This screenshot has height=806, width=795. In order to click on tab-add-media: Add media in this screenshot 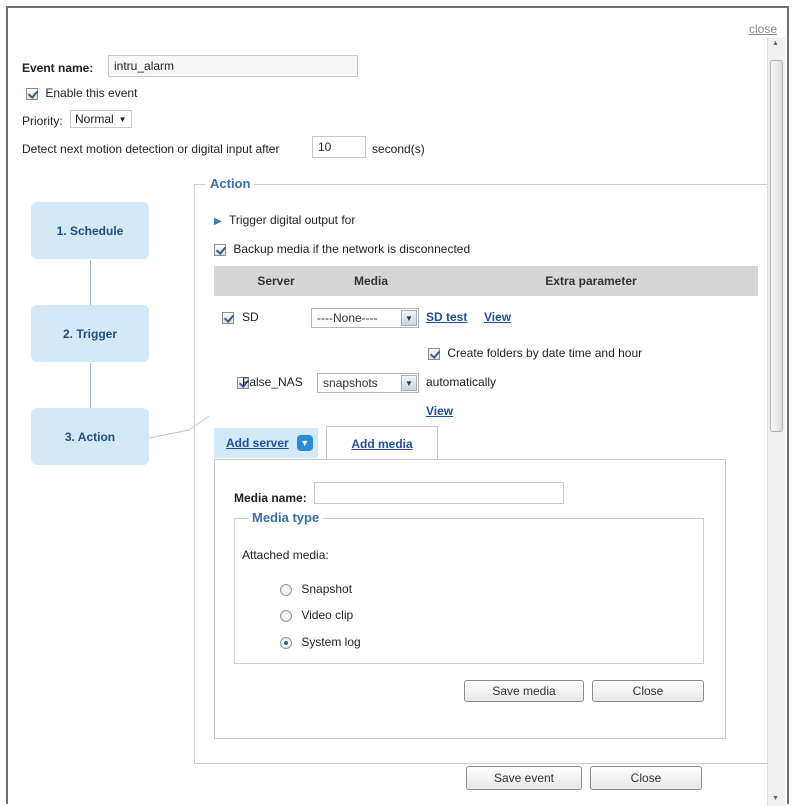, I will do `click(382, 443)`.